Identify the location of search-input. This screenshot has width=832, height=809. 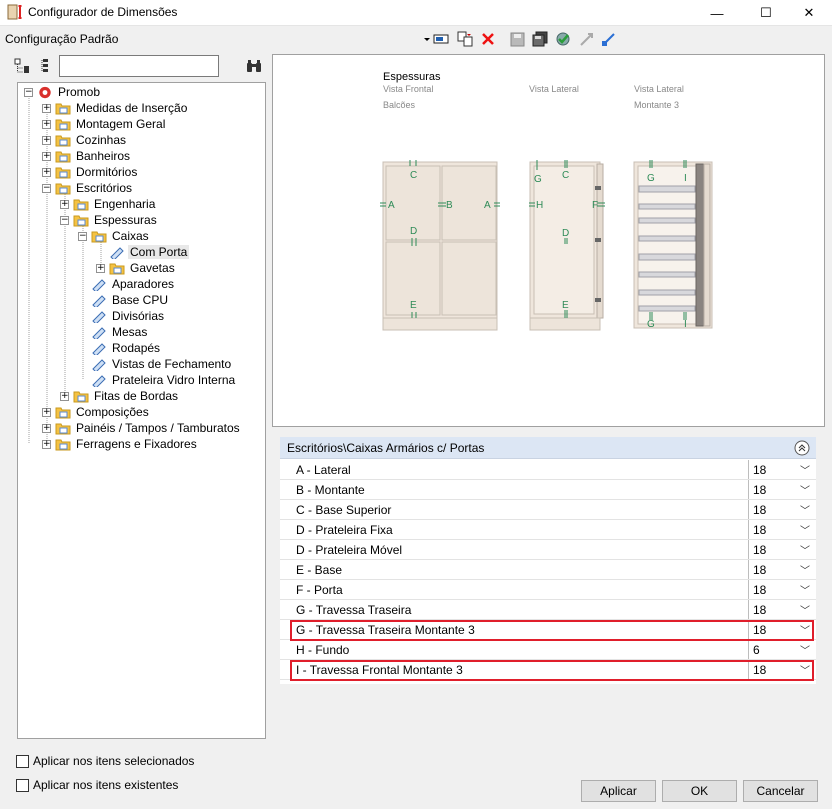
(139, 66).